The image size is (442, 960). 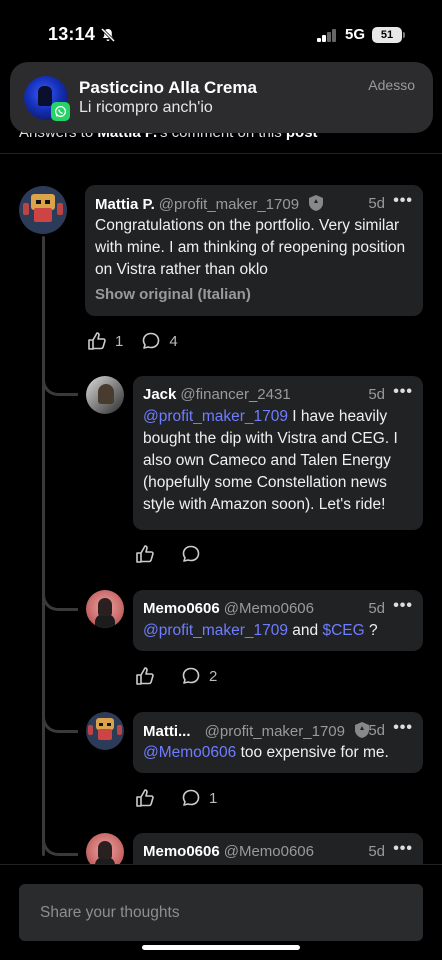 What do you see at coordinates (327, 35) in the screenshot?
I see `signal-icon` at bounding box center [327, 35].